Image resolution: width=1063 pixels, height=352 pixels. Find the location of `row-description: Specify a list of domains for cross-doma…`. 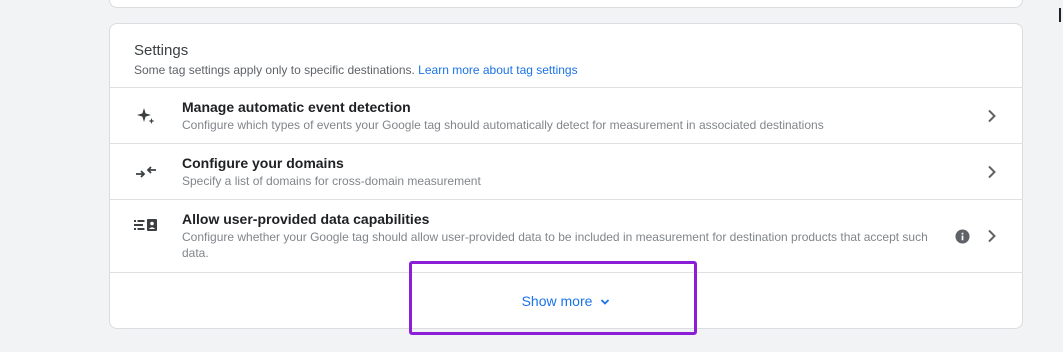

row-description: Specify a list of domains for cross-doma… is located at coordinates (331, 181).